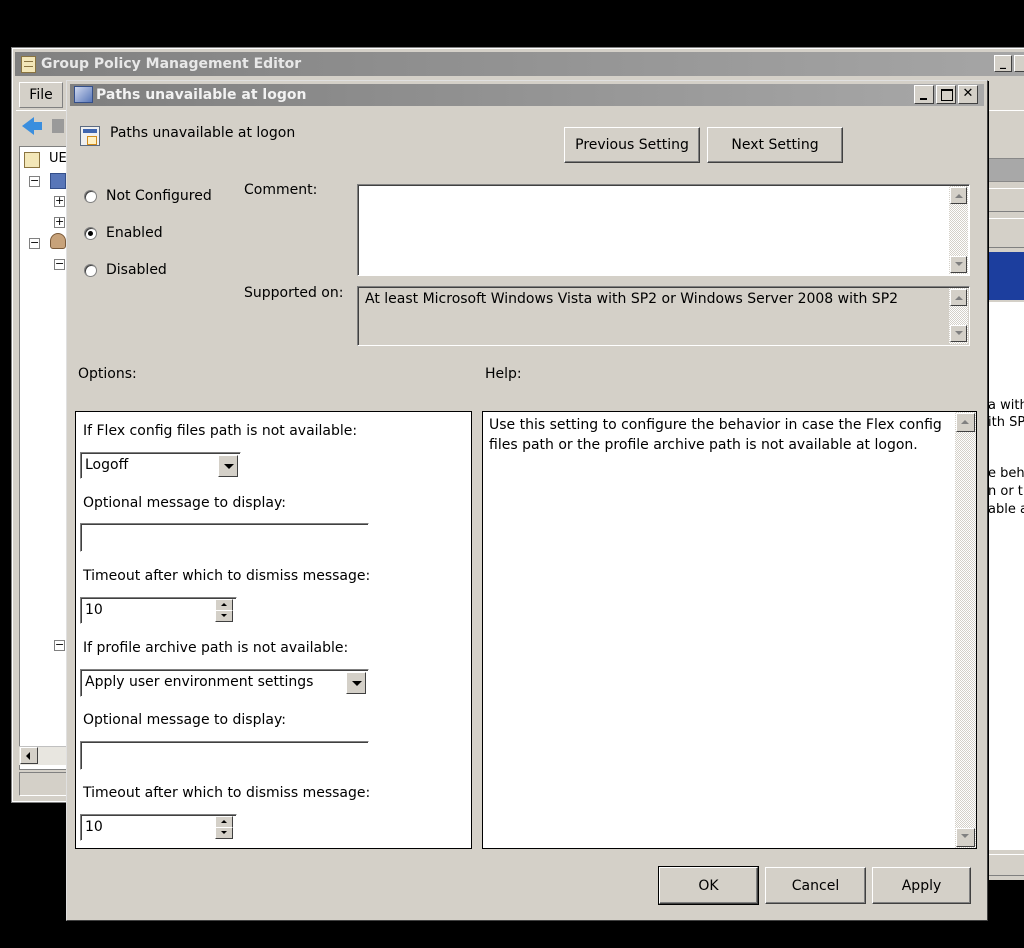  I want to click on right-pane-text: e beha, so click(1006, 473).